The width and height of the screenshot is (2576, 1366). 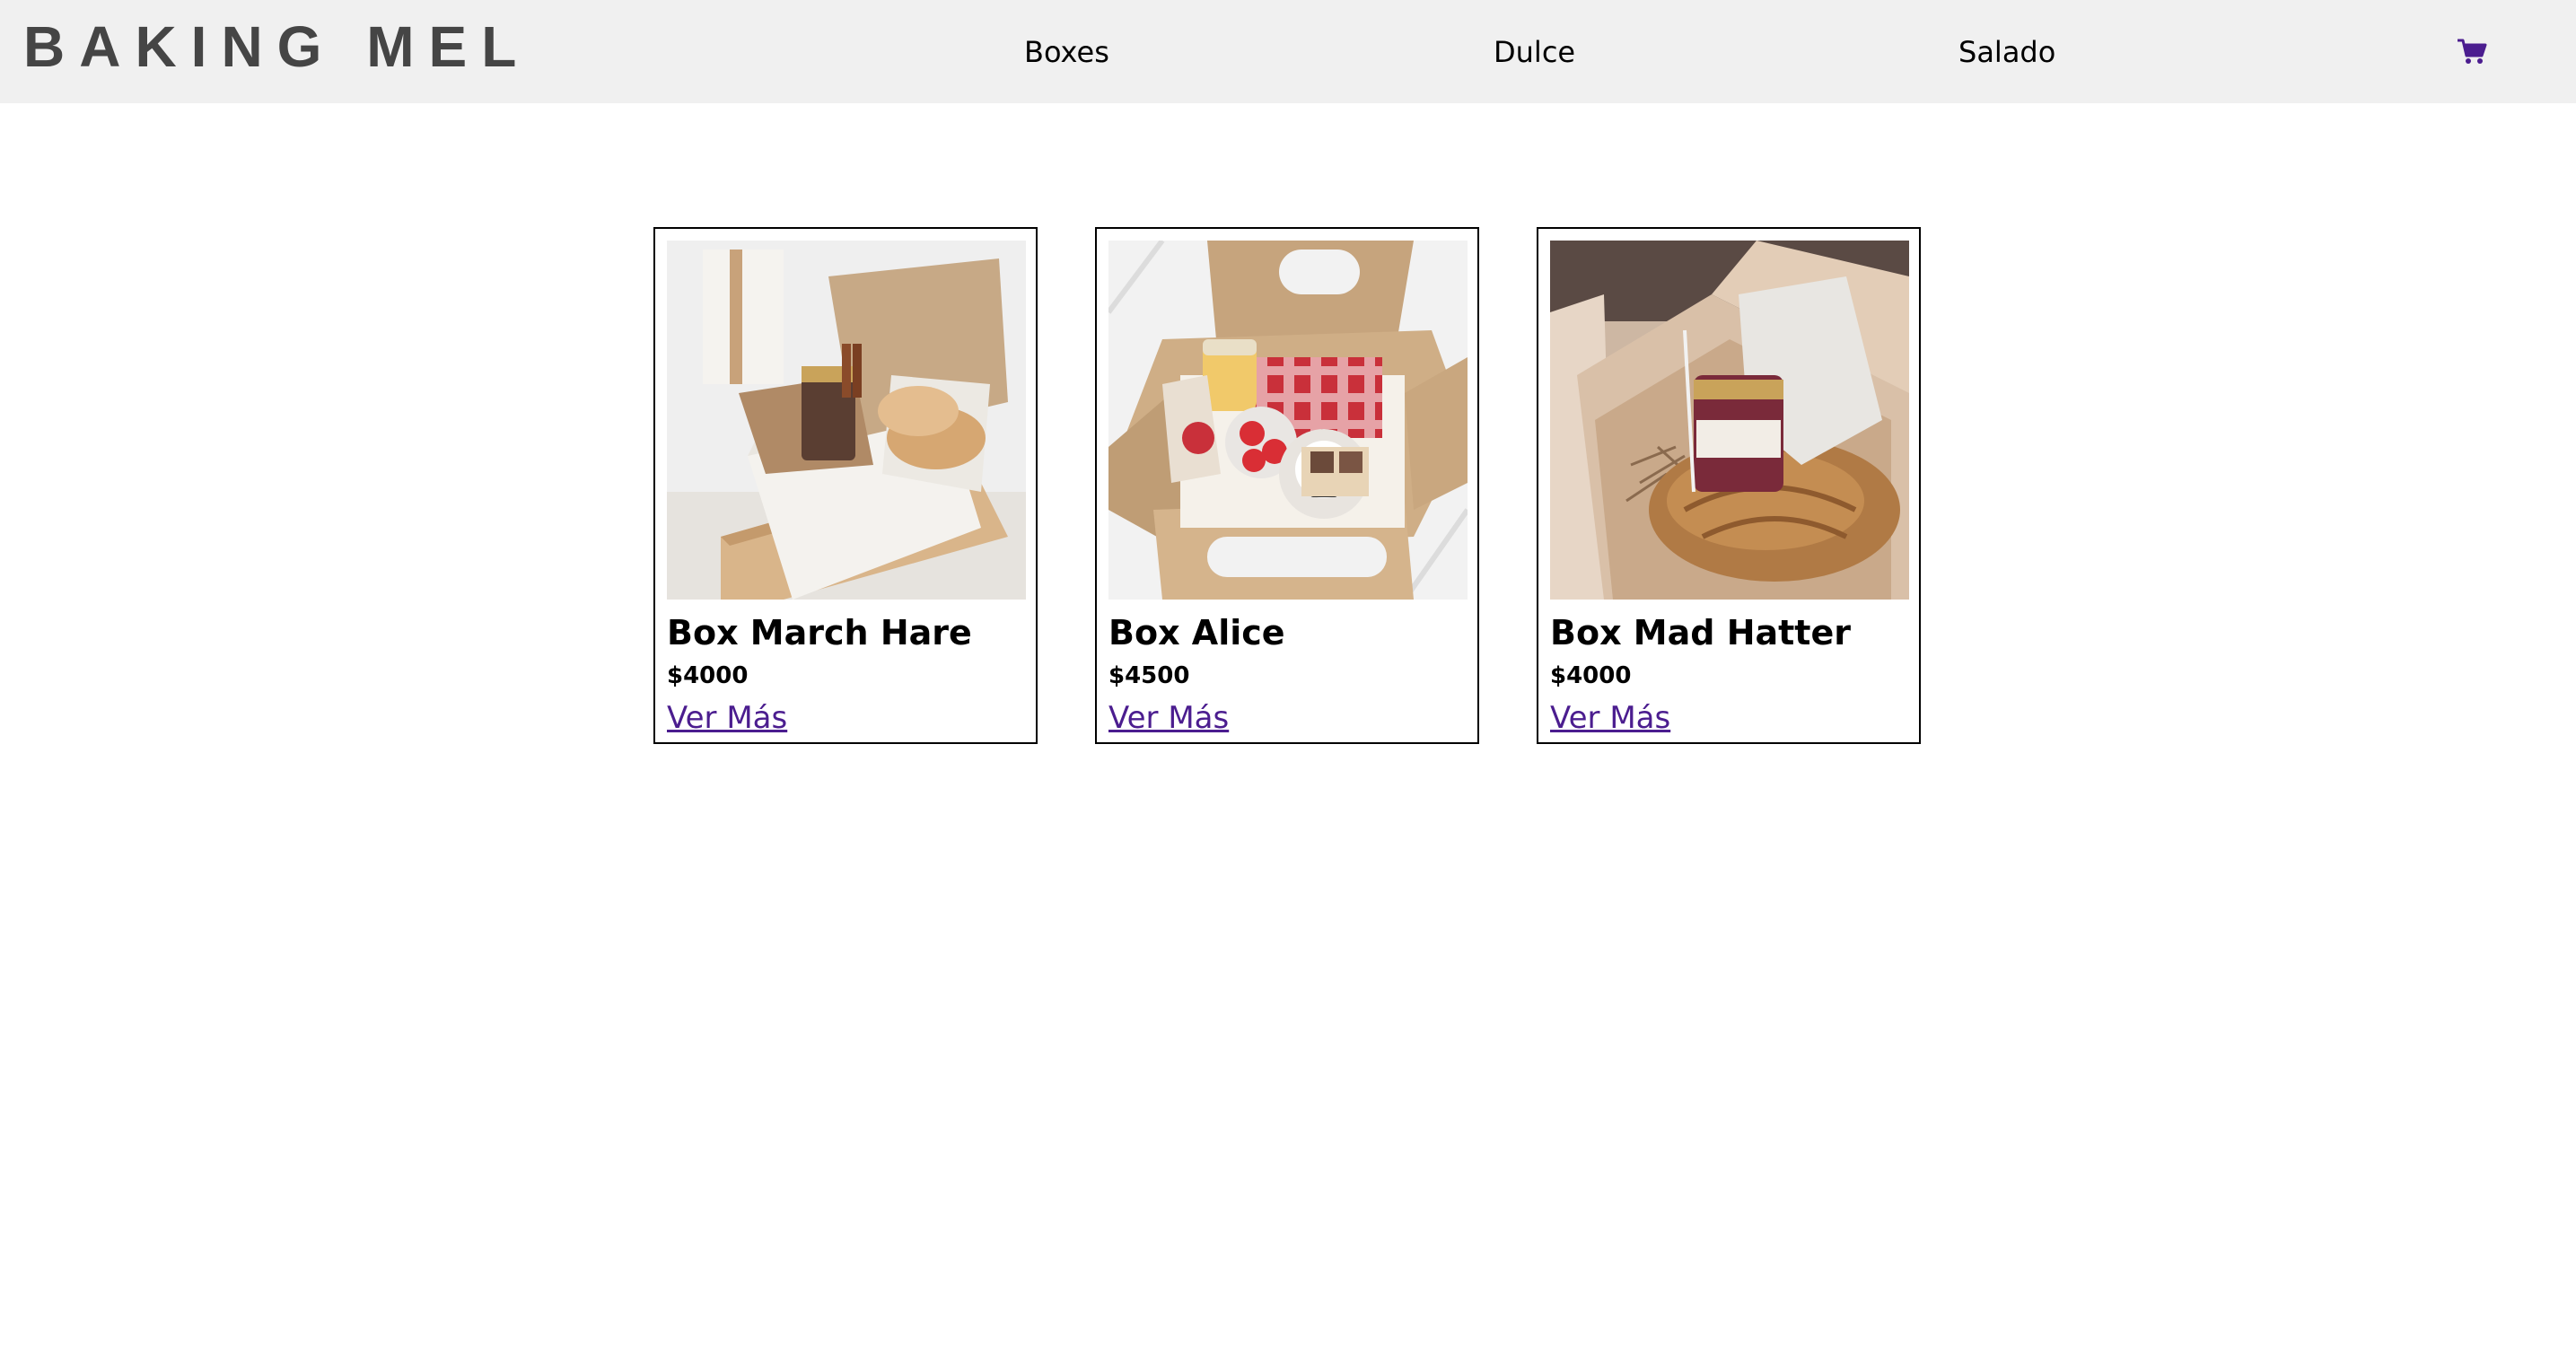 I want to click on nav-link-boxes: Boxes, so click(x=1066, y=52).